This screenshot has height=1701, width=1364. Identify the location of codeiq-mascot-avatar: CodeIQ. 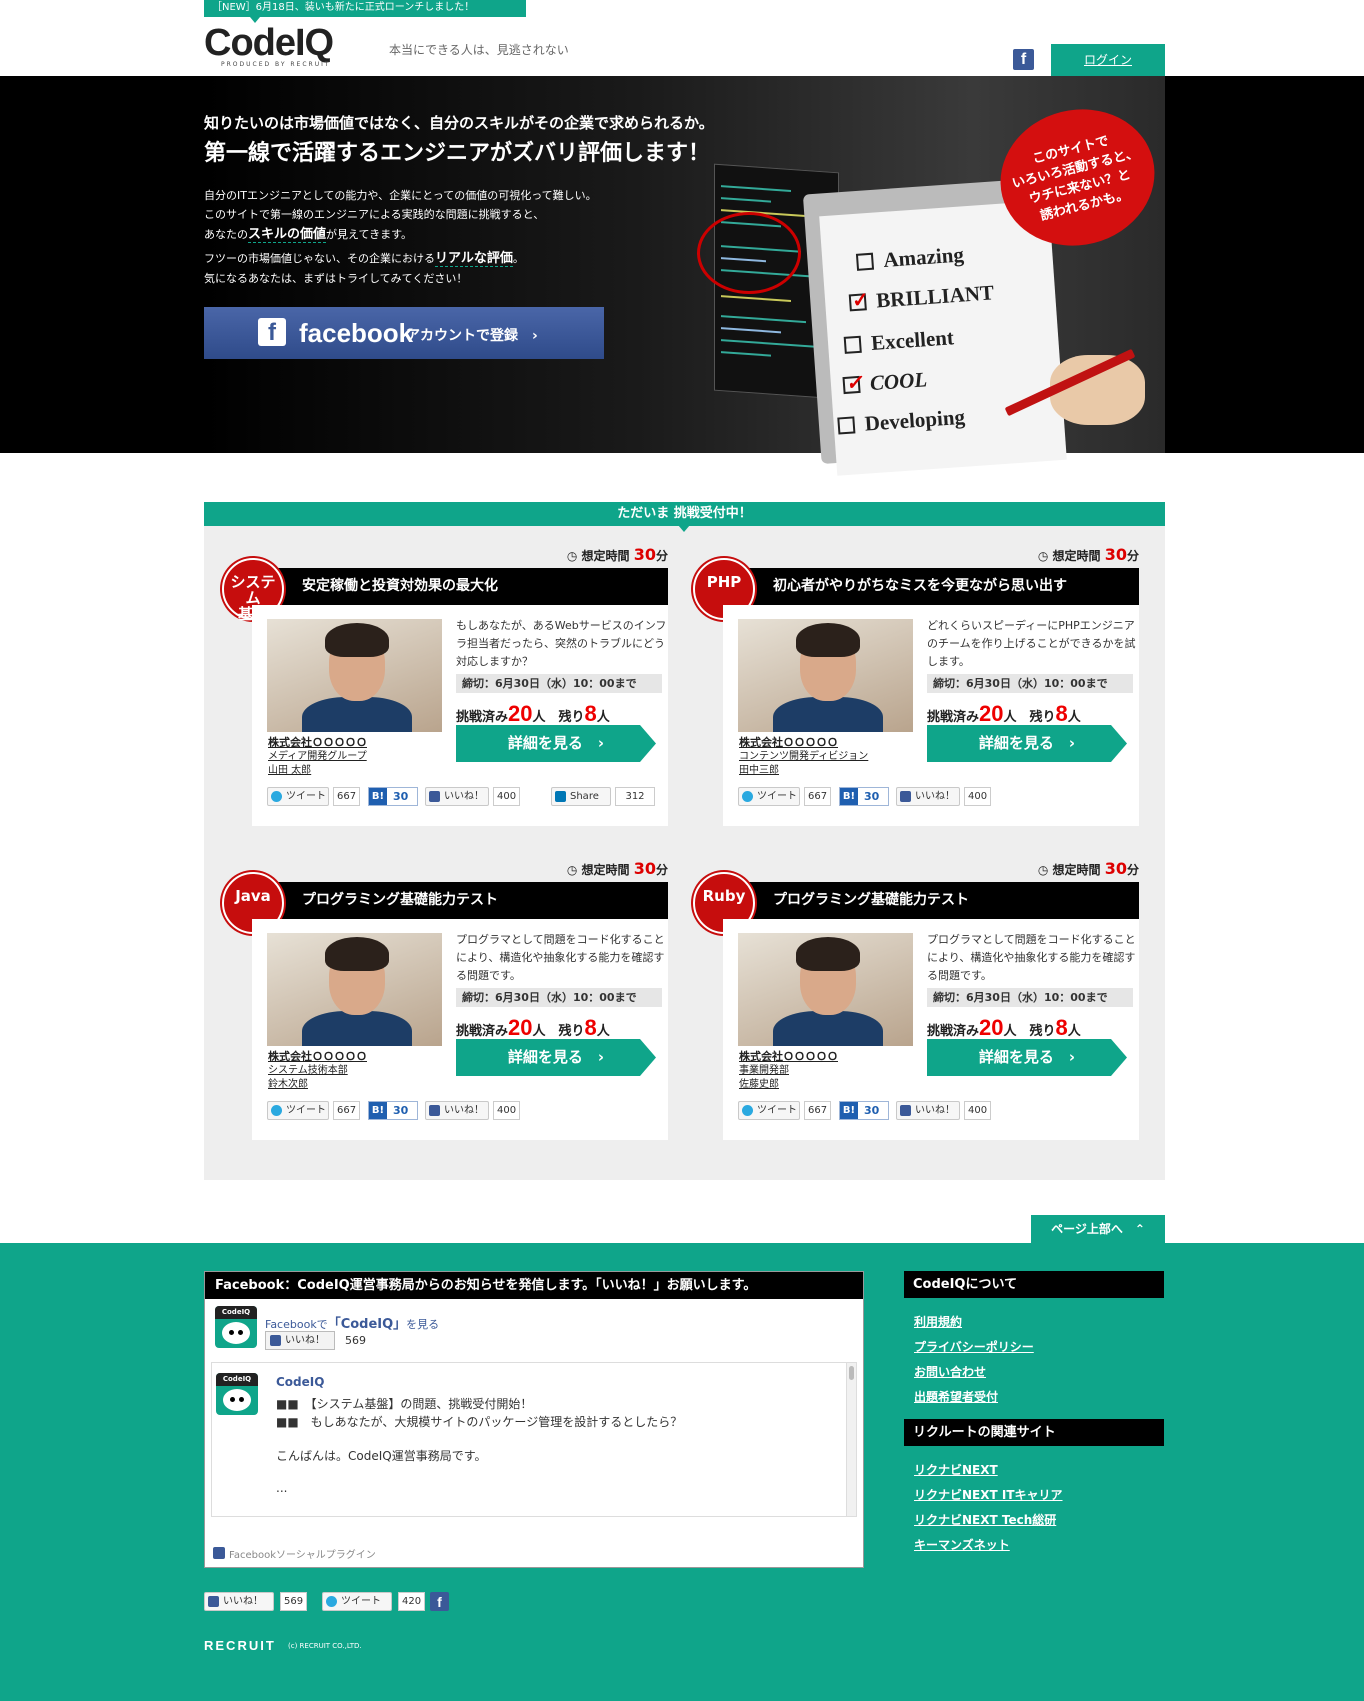
(236, 1327).